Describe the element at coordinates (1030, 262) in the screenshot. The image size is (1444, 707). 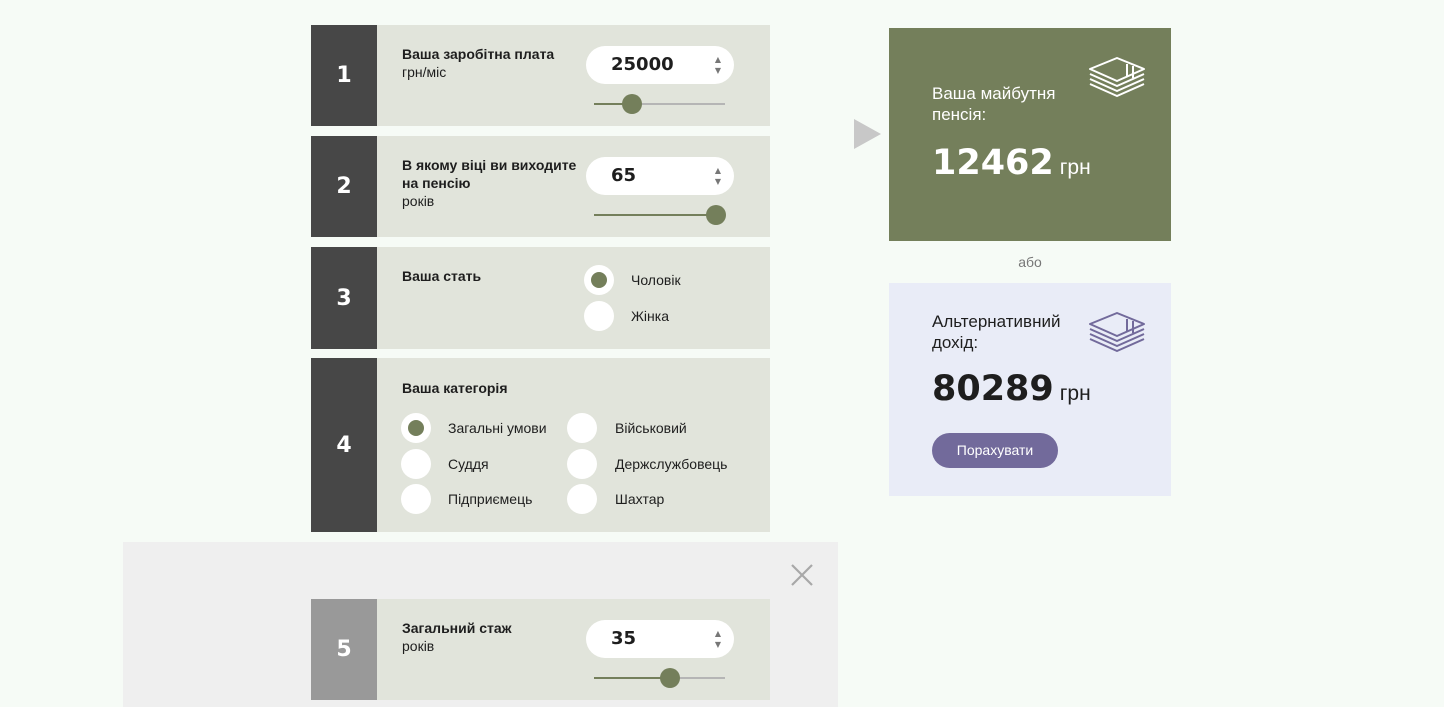
I see `separator-text: або` at that location.